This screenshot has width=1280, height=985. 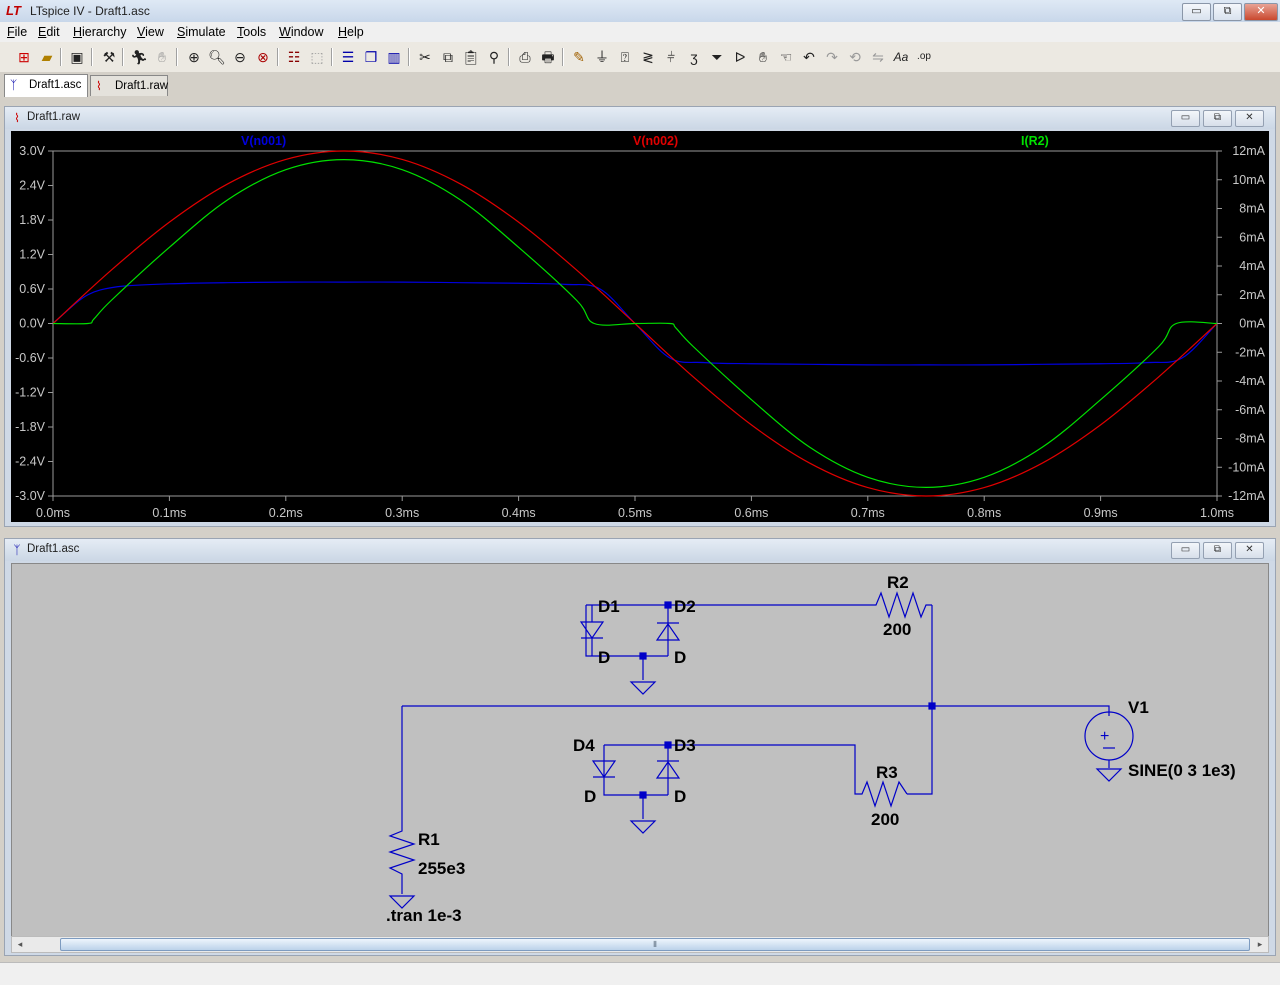 What do you see at coordinates (150, 32) in the screenshot?
I see `menu-view: View` at bounding box center [150, 32].